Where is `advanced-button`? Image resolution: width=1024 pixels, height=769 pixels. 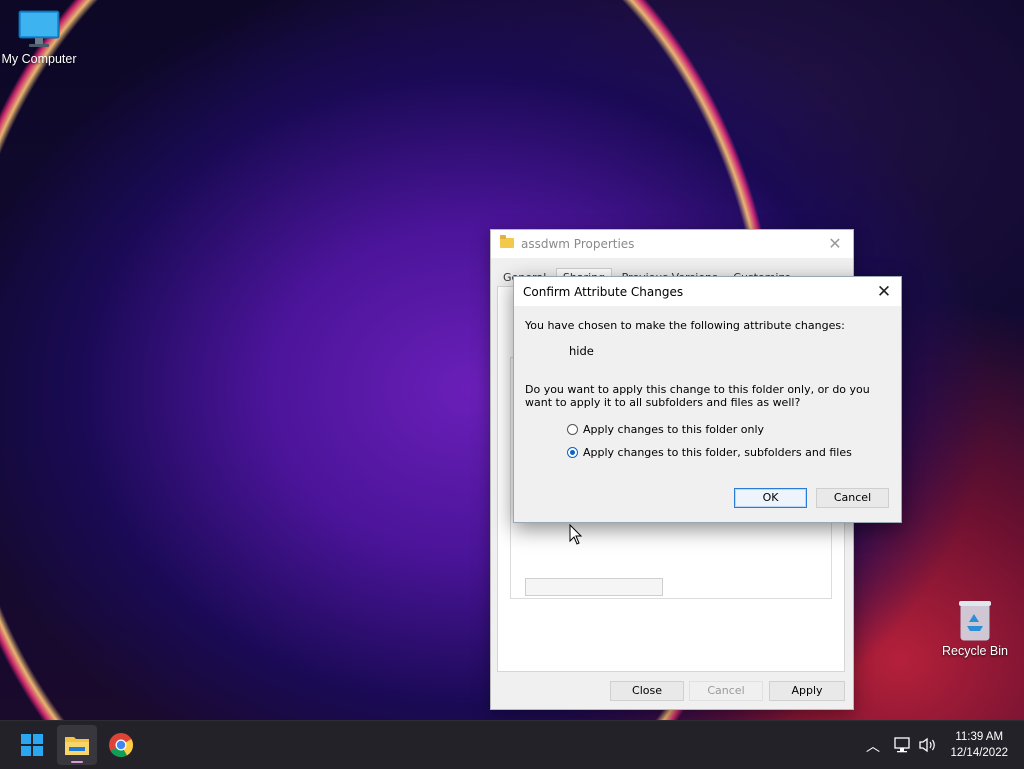 advanced-button is located at coordinates (594, 587).